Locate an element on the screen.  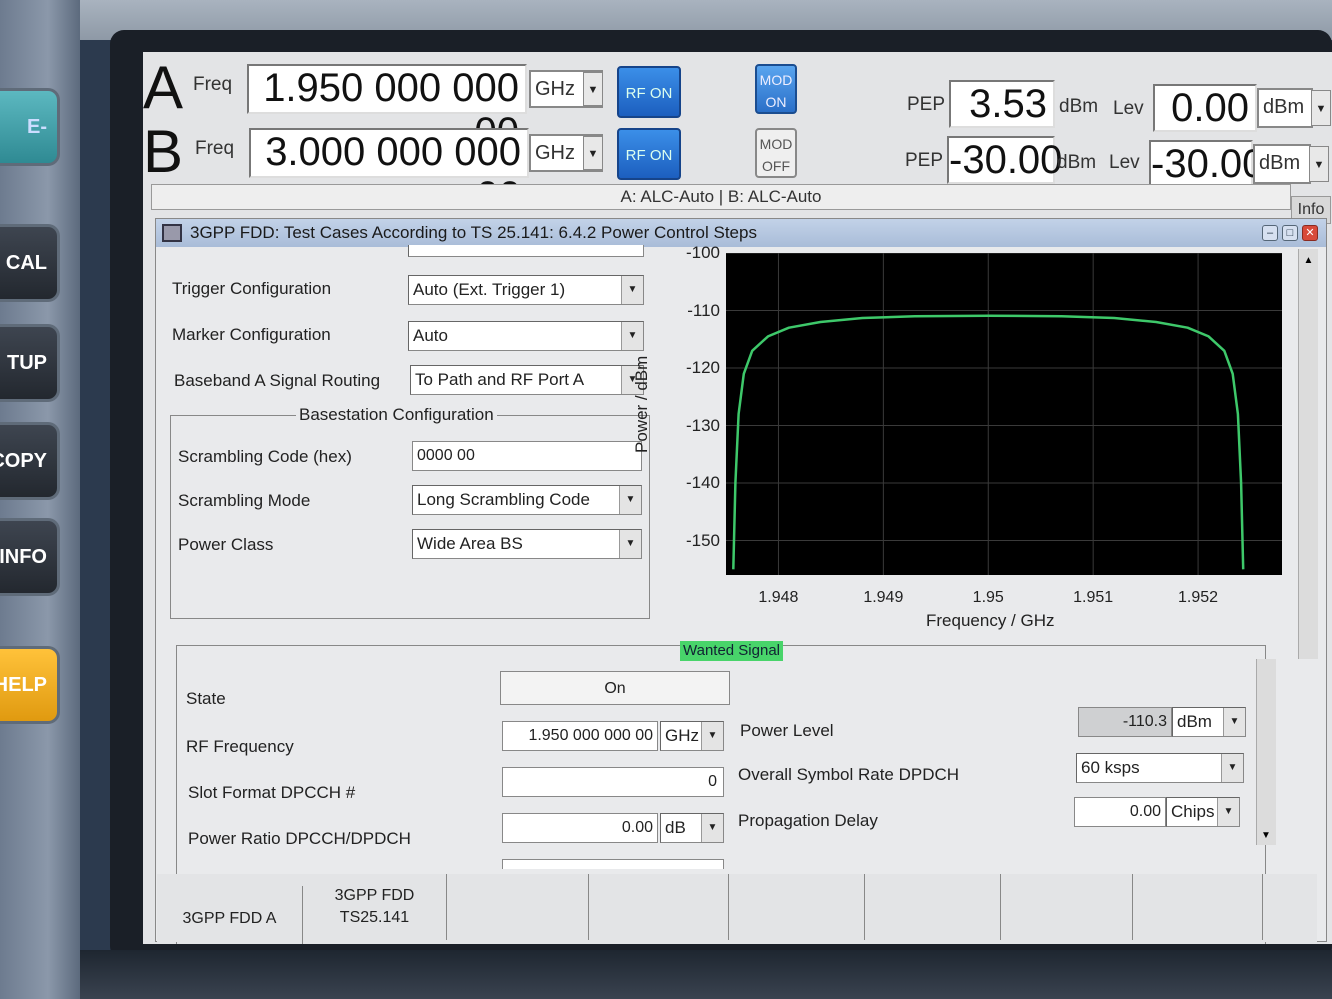
select-value: To Path and RF Port A is located at coordinates (500, 379).